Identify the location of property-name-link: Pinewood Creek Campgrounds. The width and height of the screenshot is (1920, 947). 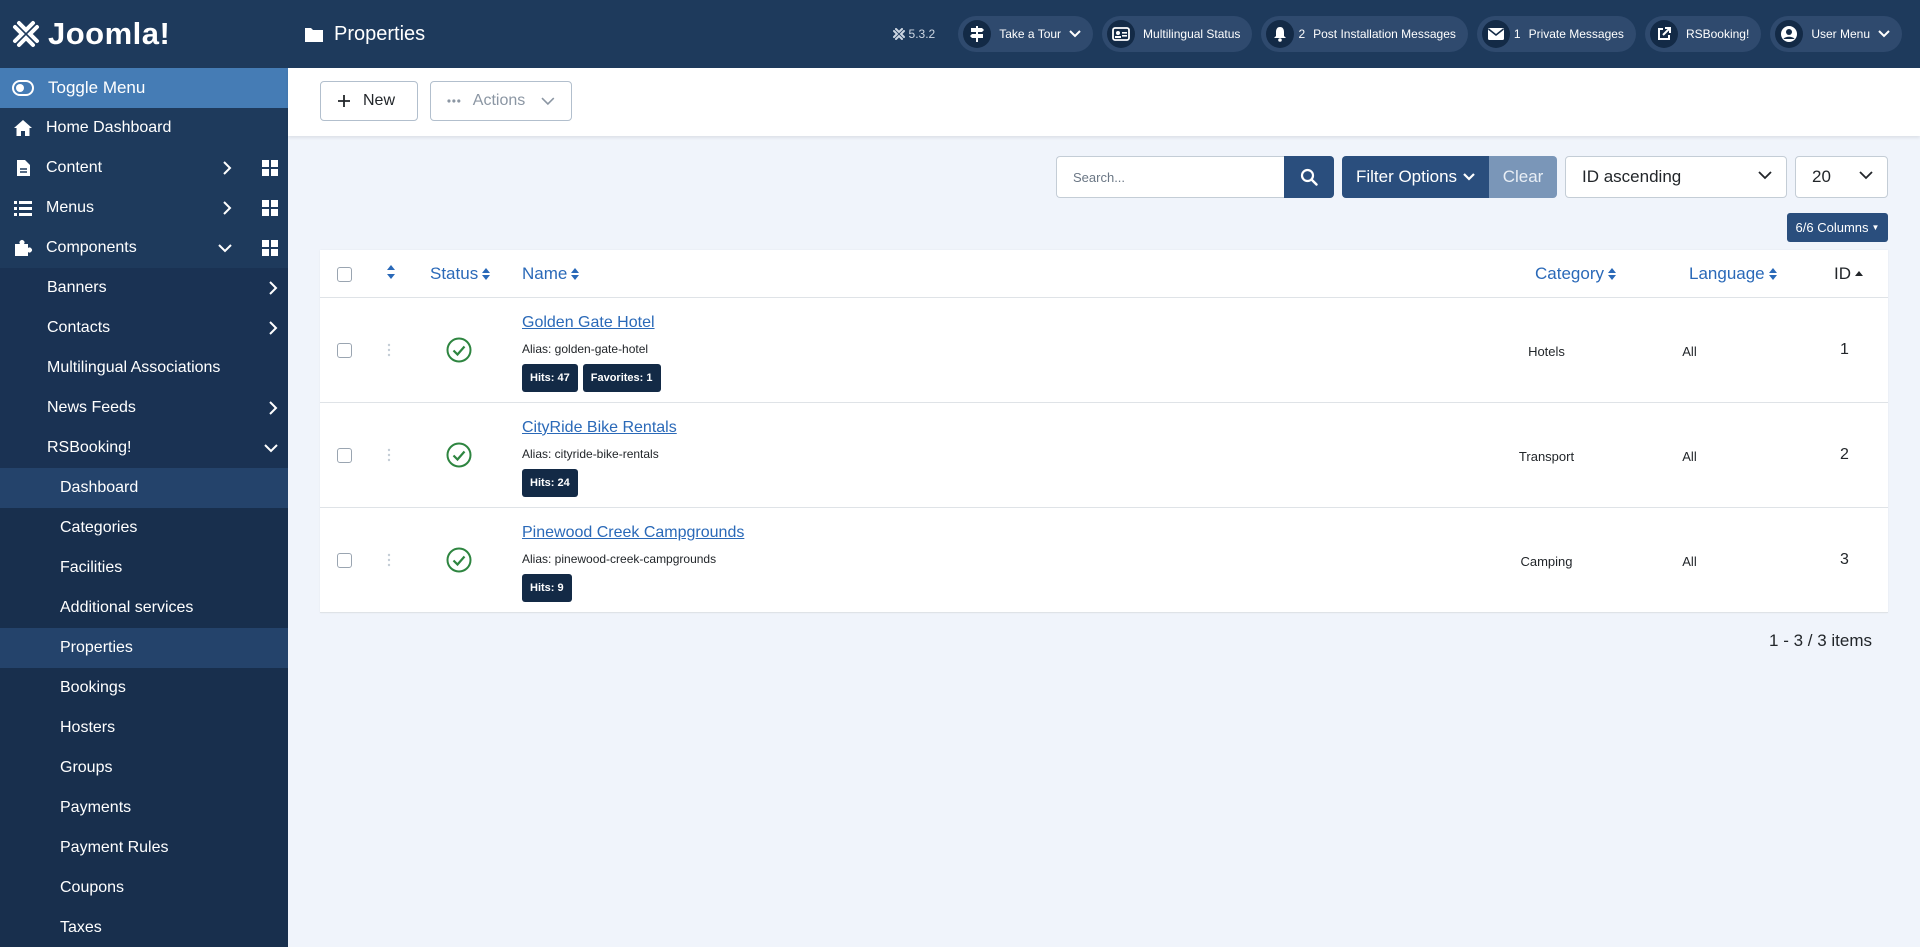
(633, 533).